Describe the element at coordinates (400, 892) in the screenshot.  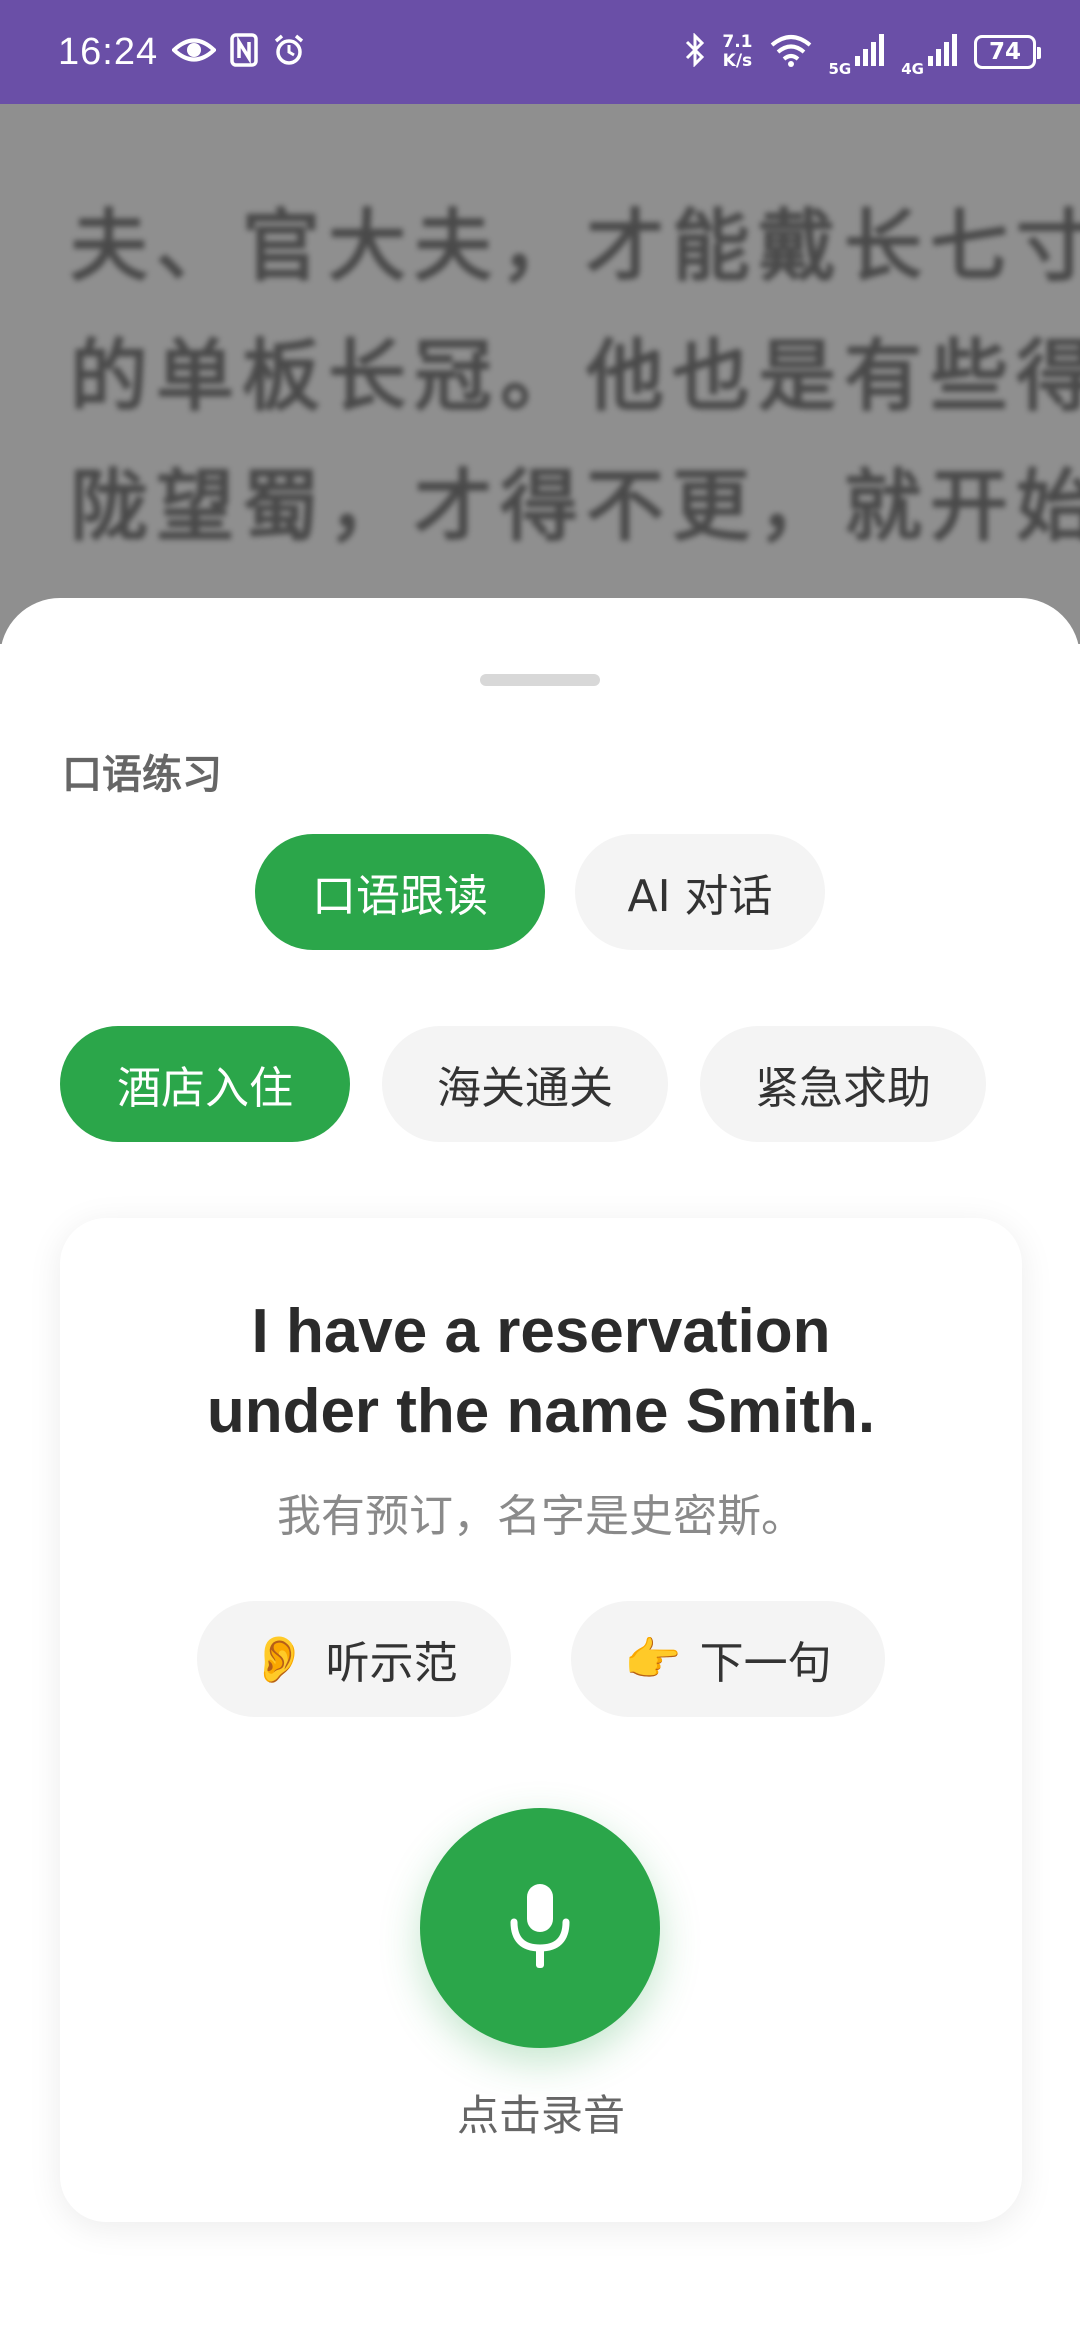
I see `tab-read-along: 口语跟读` at that location.